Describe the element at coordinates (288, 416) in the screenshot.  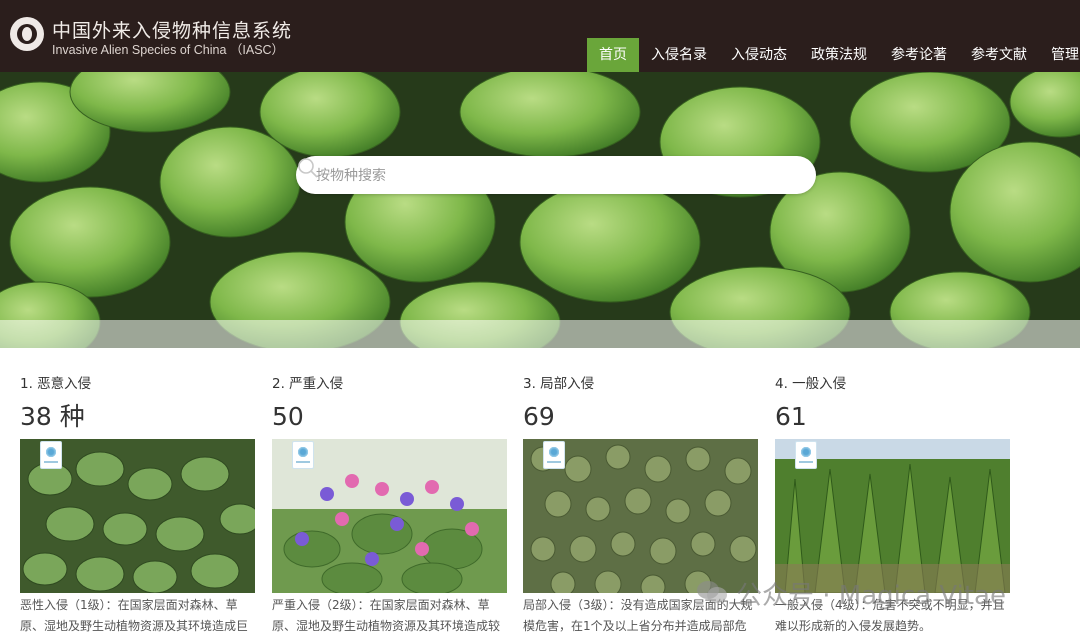
I see `category-count: 50` at that location.